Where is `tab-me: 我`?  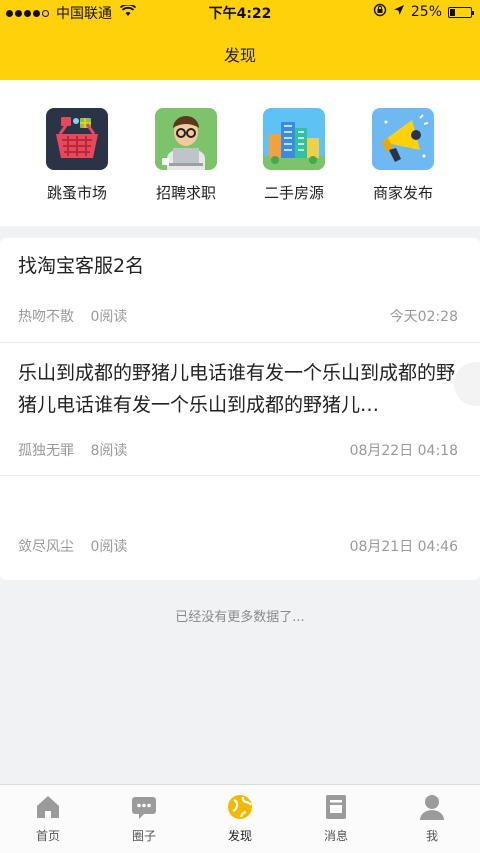
tab-me: 我 is located at coordinates (432, 818).